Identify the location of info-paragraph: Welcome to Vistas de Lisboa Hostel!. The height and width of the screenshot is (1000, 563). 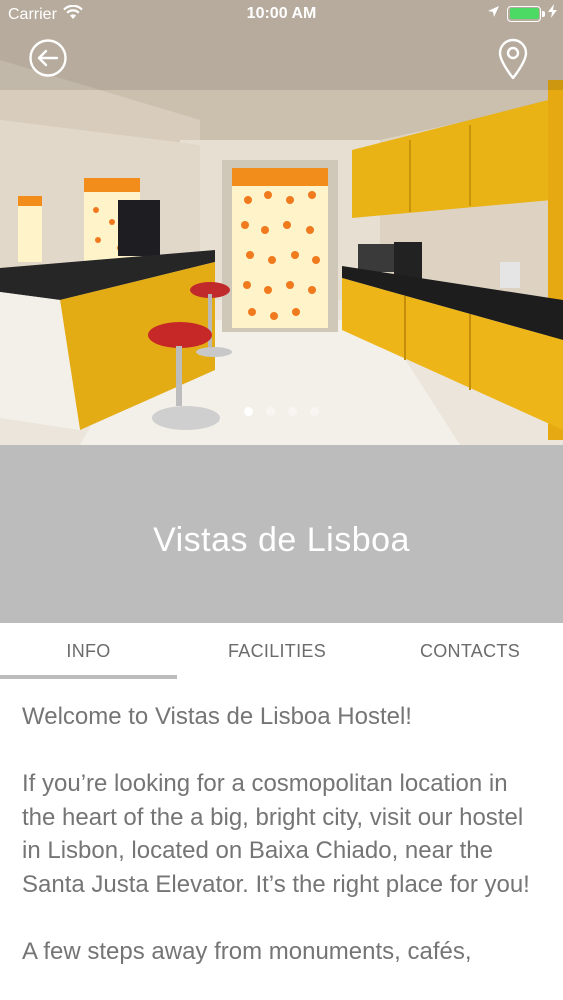
(217, 716).